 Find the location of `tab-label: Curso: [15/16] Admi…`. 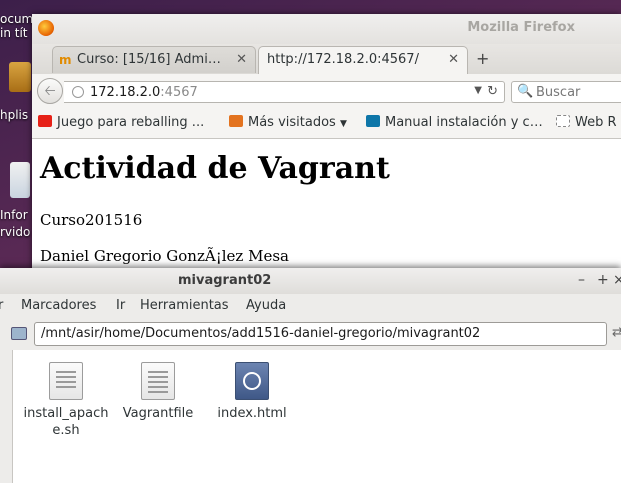

tab-label: Curso: [15/16] Admi… is located at coordinates (149, 59).